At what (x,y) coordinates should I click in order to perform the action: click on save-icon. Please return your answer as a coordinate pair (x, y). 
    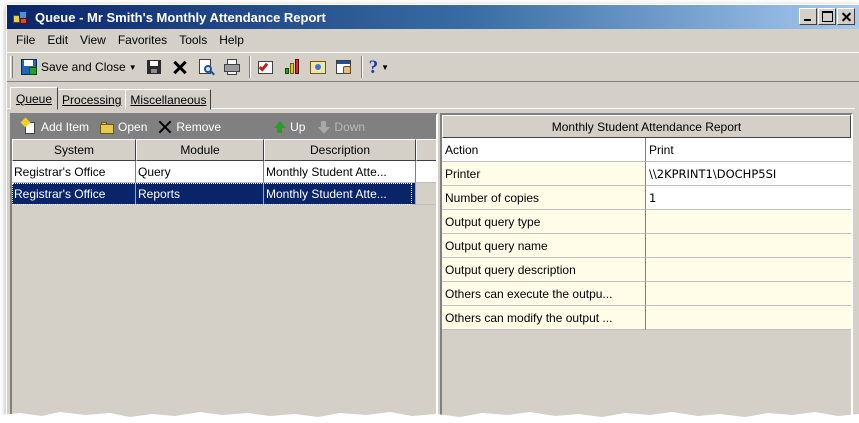
    Looking at the image, I should click on (154, 67).